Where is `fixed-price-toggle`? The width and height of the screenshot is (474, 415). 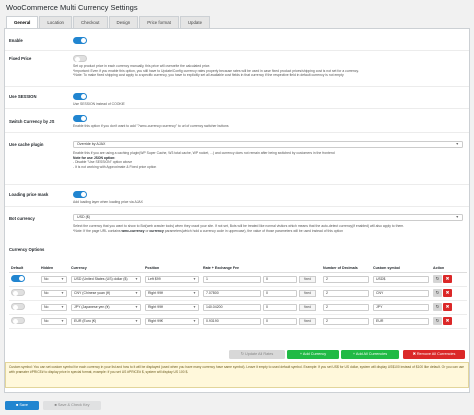
fixed-price-toggle is located at coordinates (80, 58).